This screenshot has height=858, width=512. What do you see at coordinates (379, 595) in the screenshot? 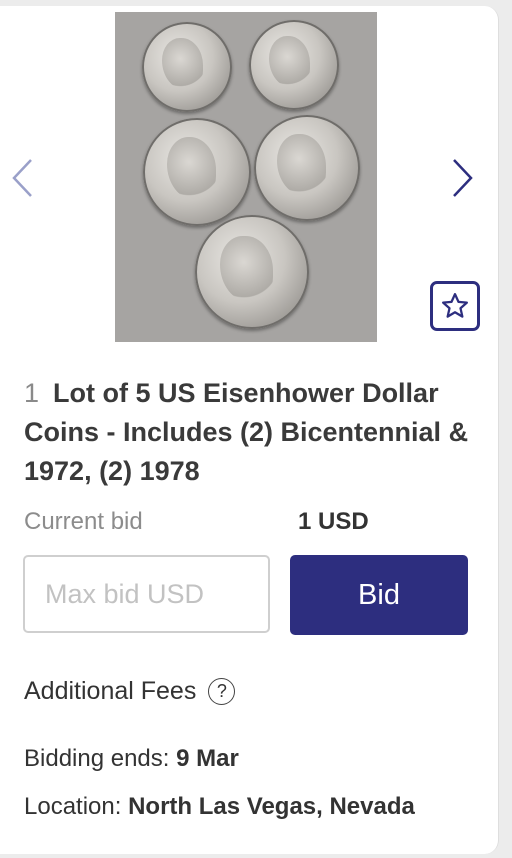
I see `bid-button: Bid` at bounding box center [379, 595].